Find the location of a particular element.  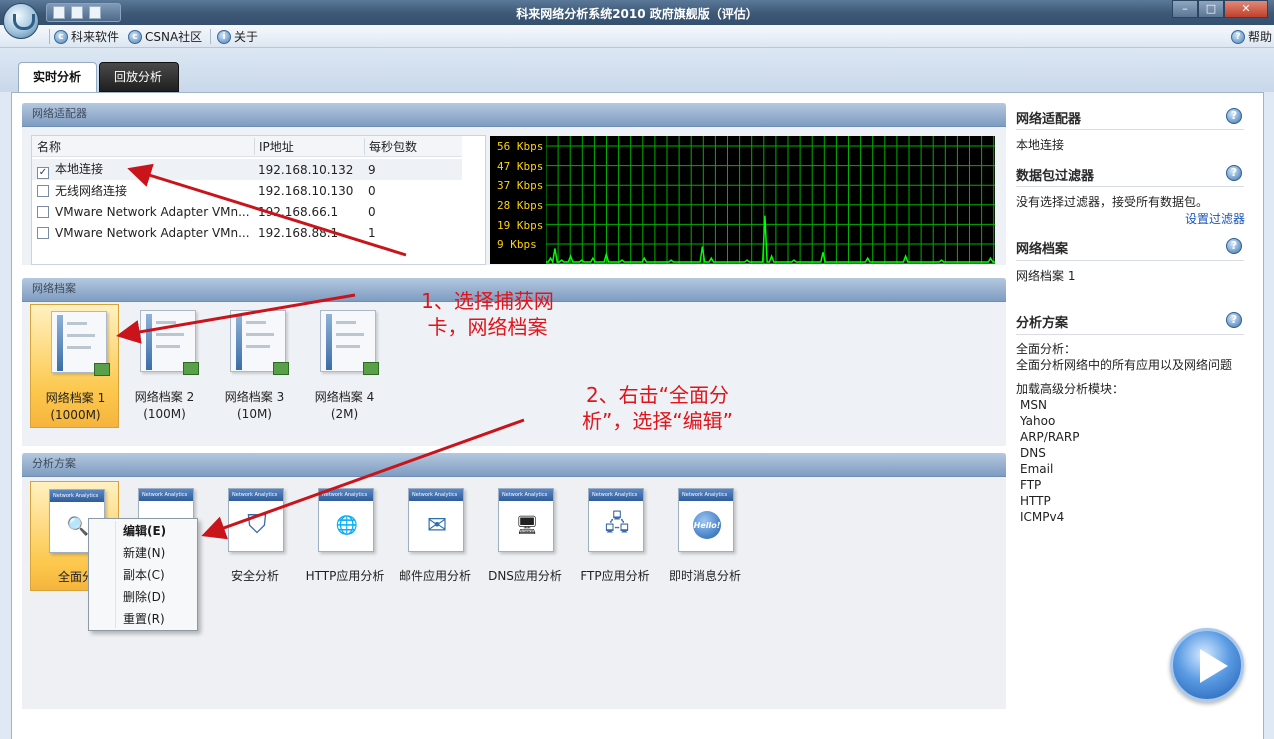

analysis-box: Network Analytics 🖧 is located at coordinates (616, 520).